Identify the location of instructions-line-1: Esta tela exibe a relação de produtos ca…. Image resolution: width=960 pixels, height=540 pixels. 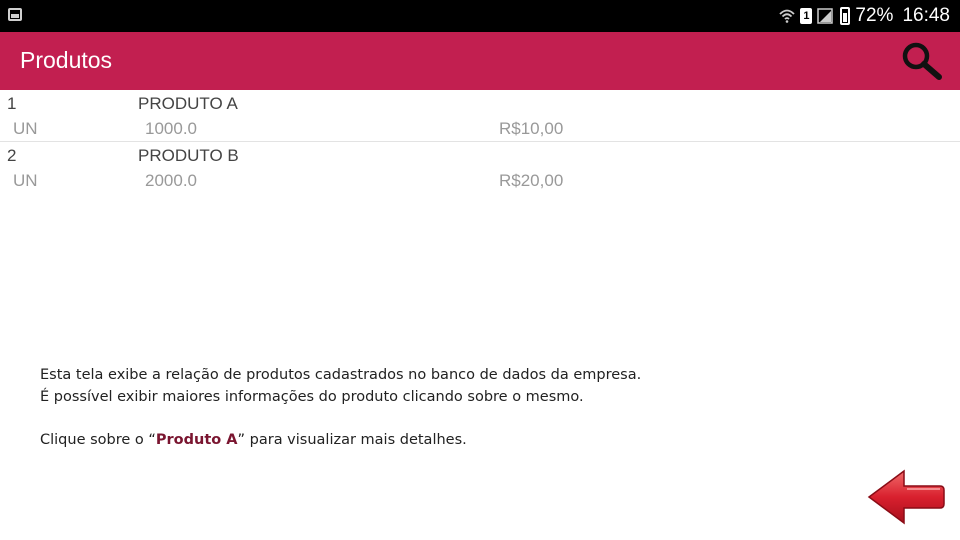
(341, 375).